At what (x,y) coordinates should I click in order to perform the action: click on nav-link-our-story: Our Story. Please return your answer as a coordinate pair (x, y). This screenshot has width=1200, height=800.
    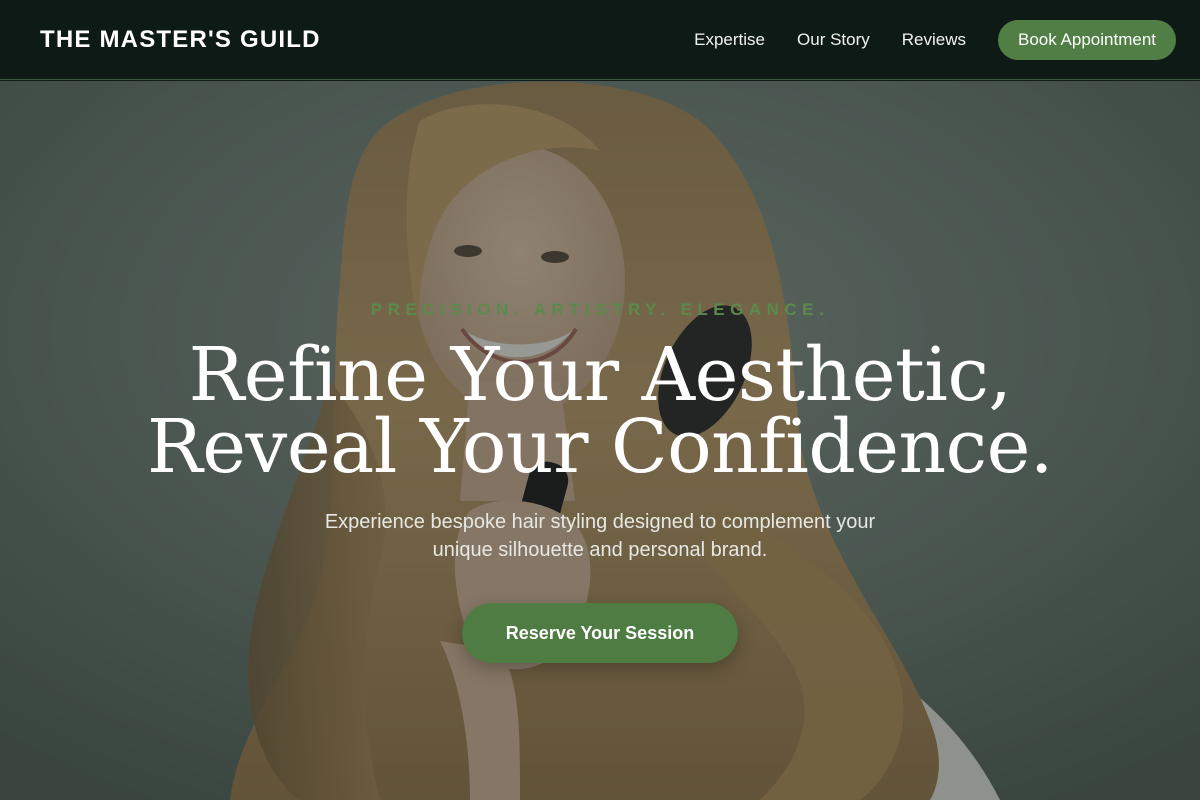
    Looking at the image, I should click on (833, 40).